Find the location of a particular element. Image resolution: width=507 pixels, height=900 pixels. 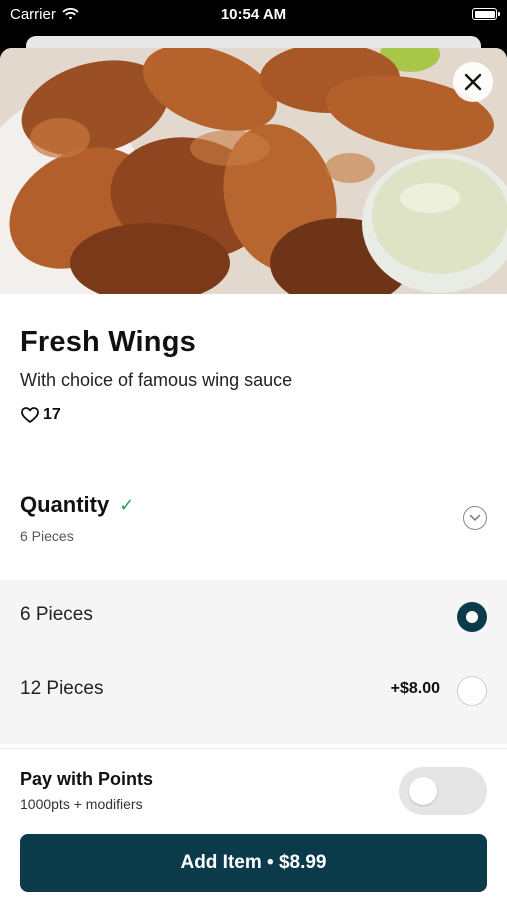

like-button: 17 is located at coordinates (40, 415).